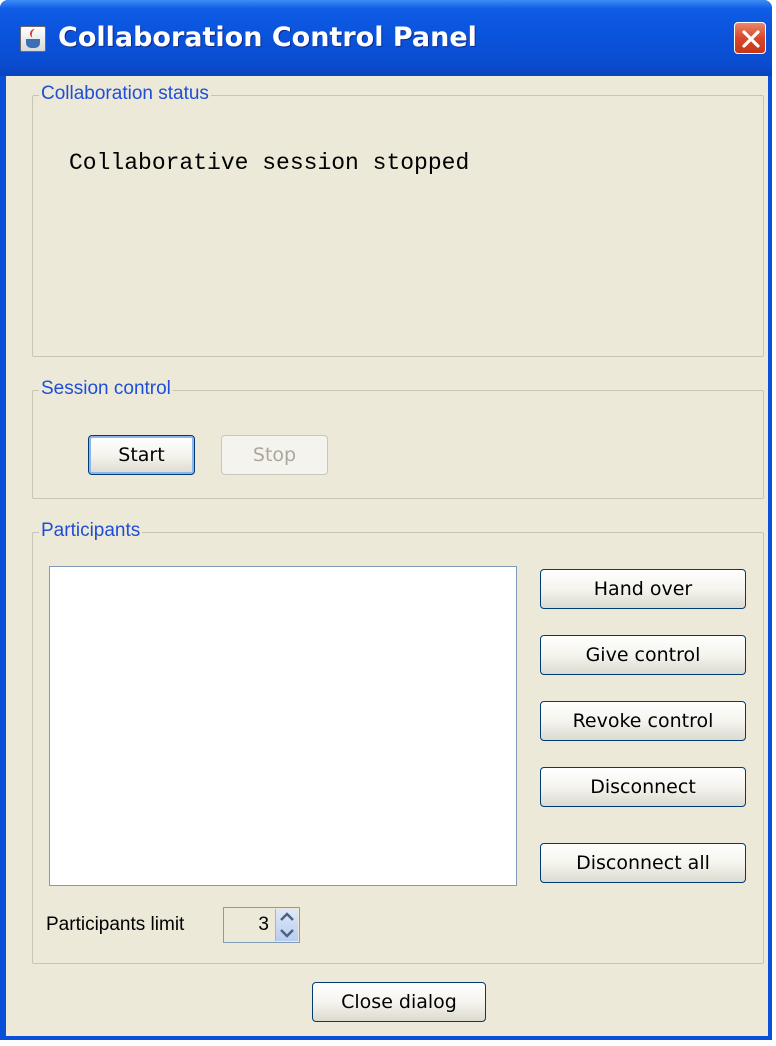 The image size is (776, 1046). I want to click on participants-label: Participants, so click(91, 531).